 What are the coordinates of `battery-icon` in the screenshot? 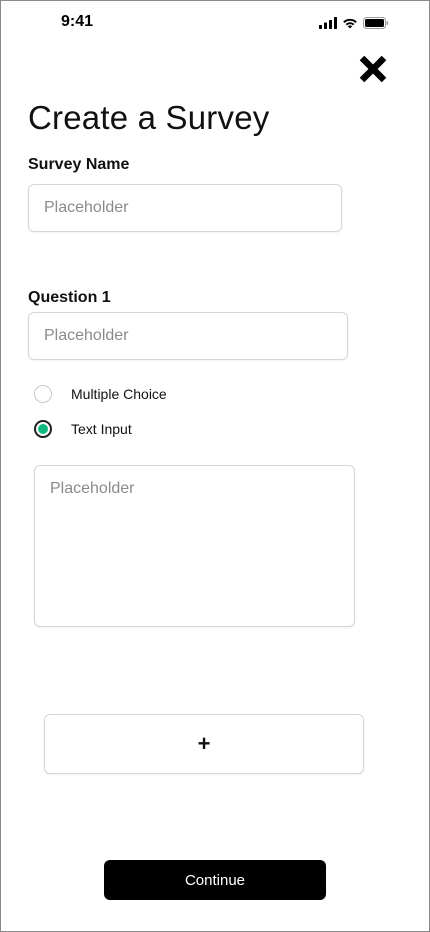 It's located at (376, 25).